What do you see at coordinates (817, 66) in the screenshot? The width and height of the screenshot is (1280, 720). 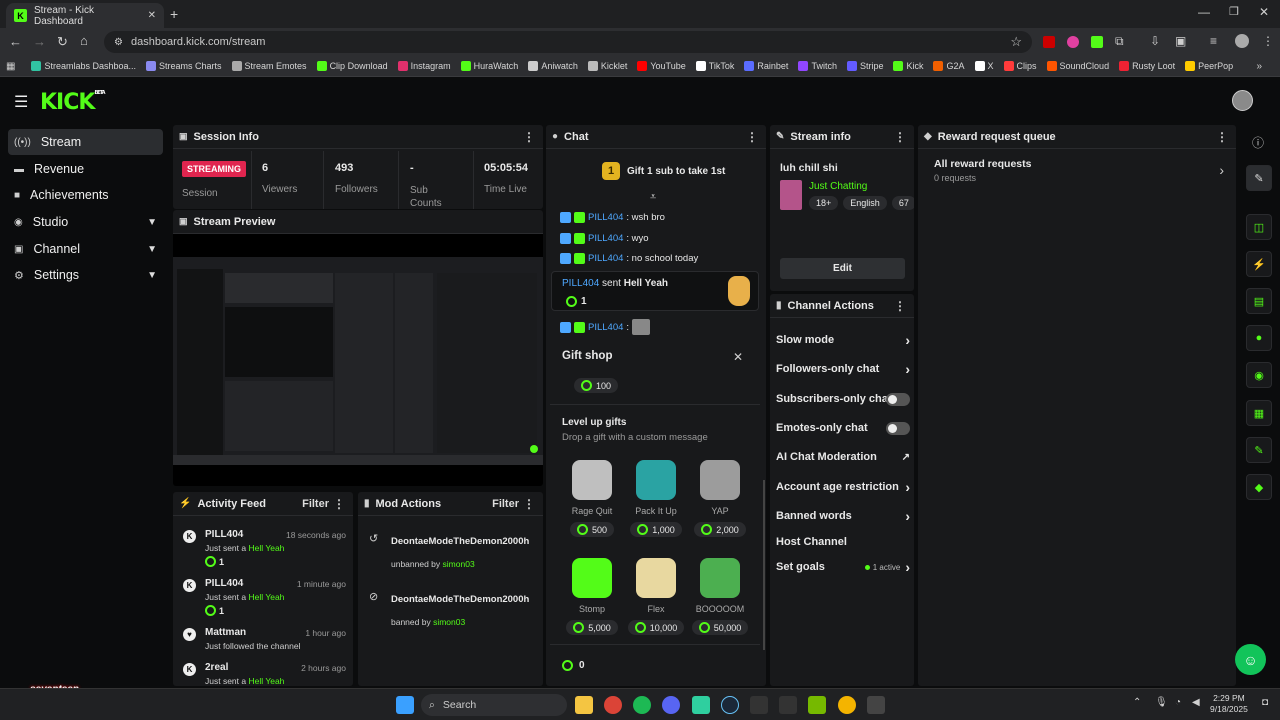 I see `bookmark-item: Twitch` at bounding box center [817, 66].